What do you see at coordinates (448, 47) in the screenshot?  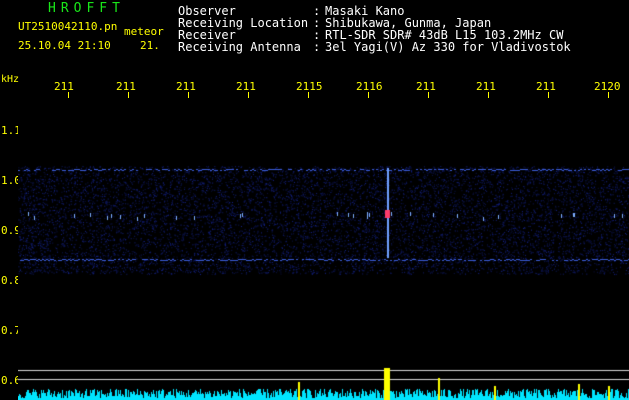 I see `info-value: 3el Yagi(V) Az 330 for Vladivostok` at bounding box center [448, 47].